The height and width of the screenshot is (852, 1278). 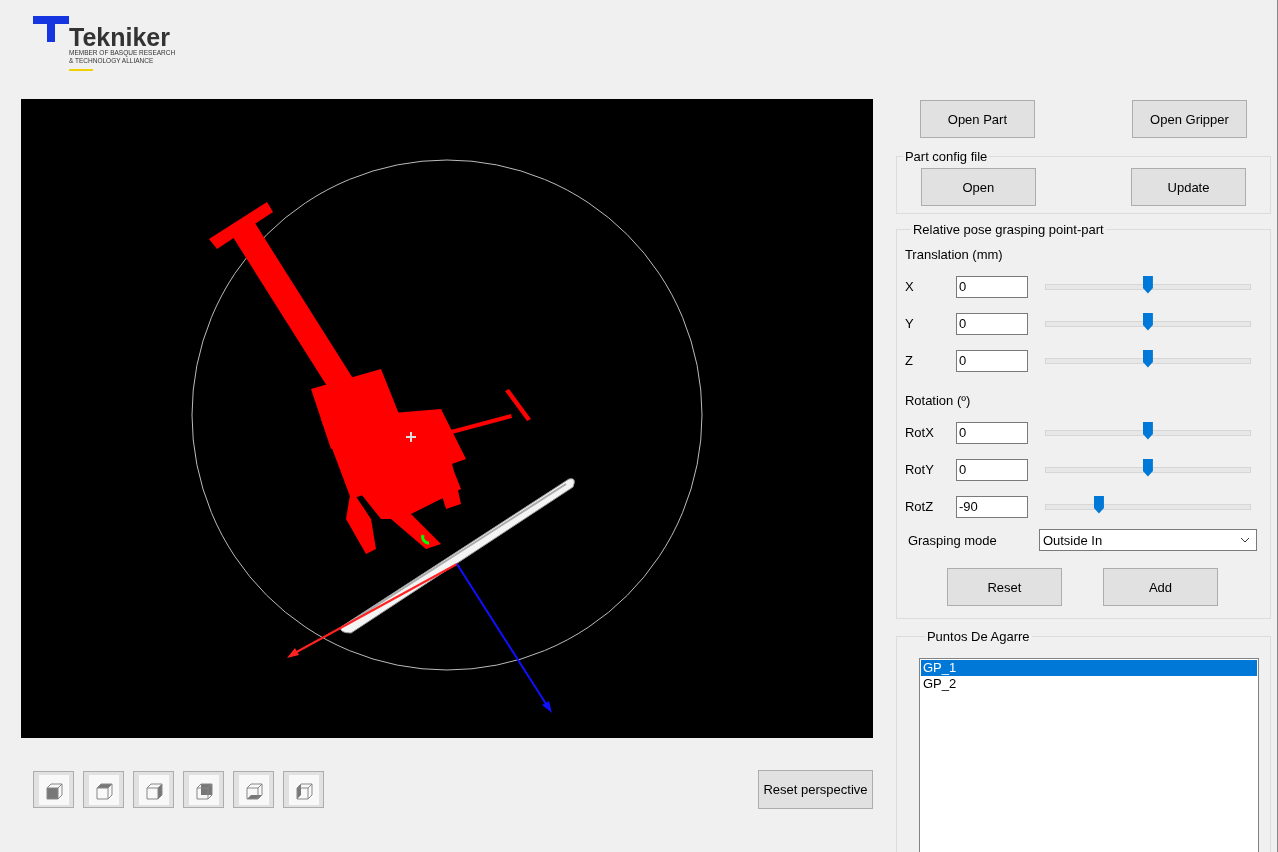 I want to click on list-item: GP_1, so click(x=1088, y=668).